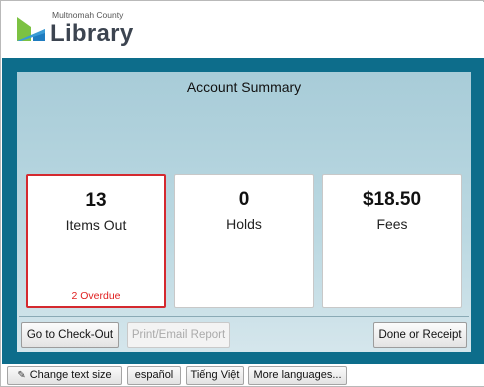 Image resolution: width=484 pixels, height=387 pixels. What do you see at coordinates (392, 224) in the screenshot?
I see `fees-label: Fees` at bounding box center [392, 224].